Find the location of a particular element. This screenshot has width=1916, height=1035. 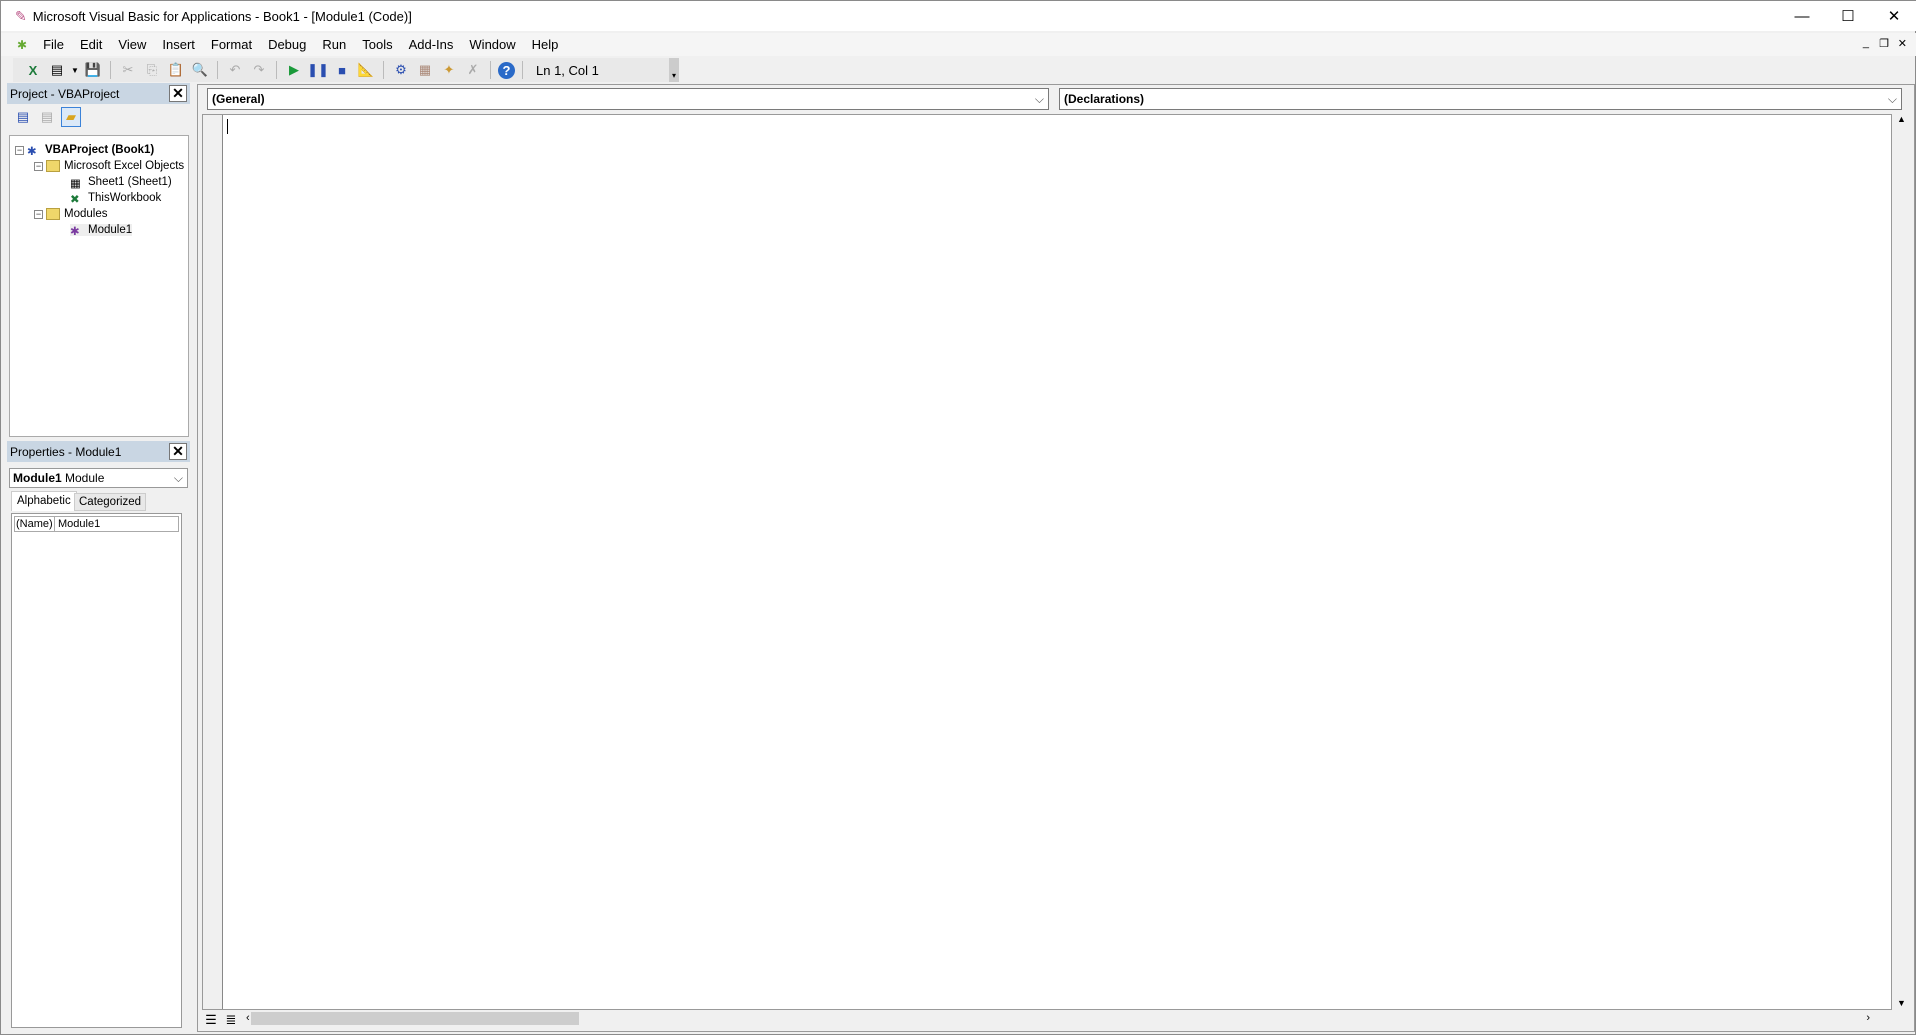

maximize-button: ☐ is located at coordinates (1848, 16).